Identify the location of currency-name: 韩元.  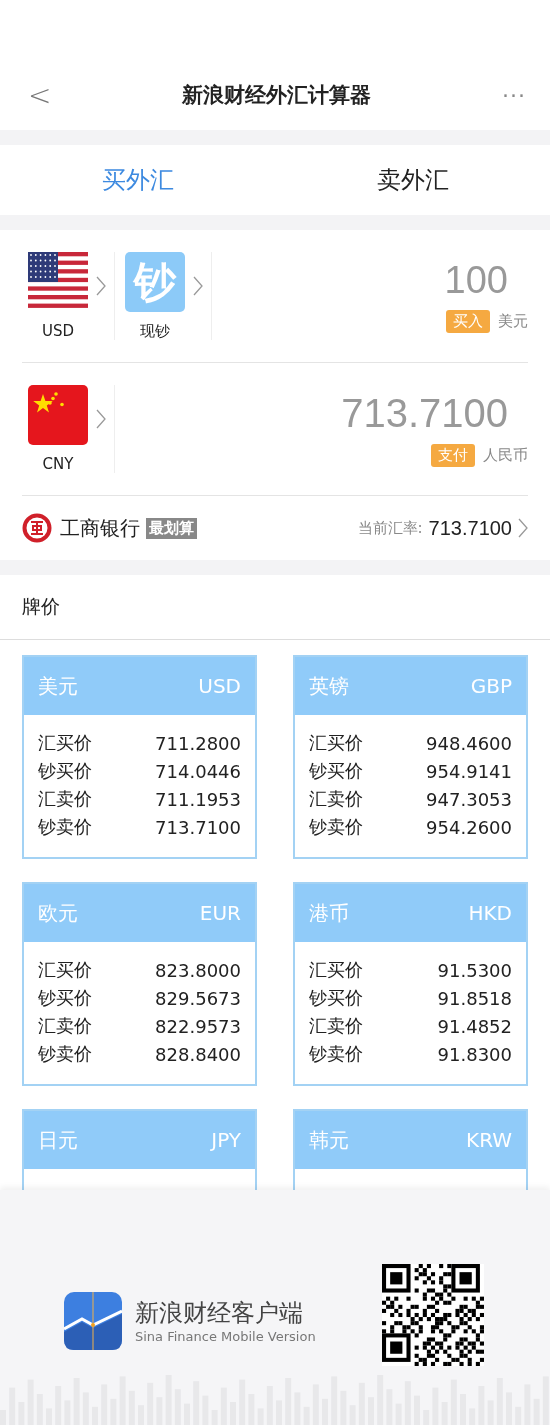
(329, 1140).